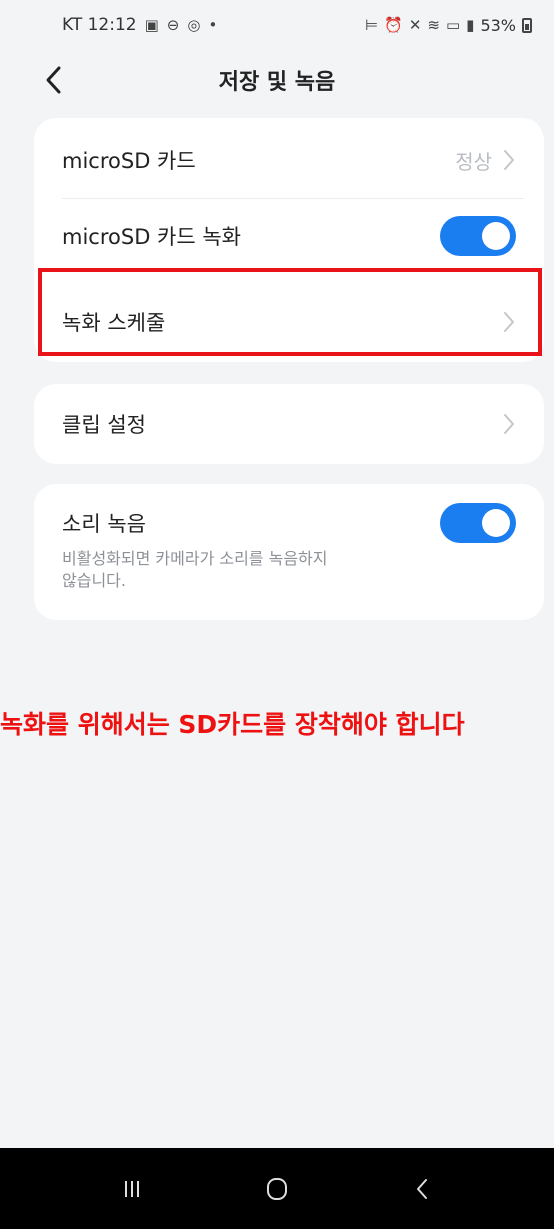  I want to click on wifi-icon: ≋, so click(433, 25).